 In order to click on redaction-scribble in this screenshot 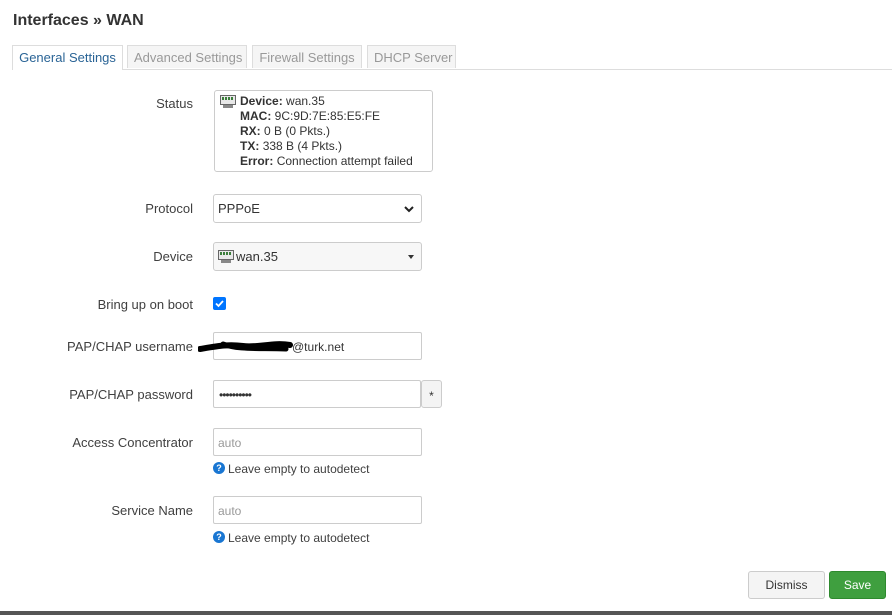, I will do `click(245, 346)`.